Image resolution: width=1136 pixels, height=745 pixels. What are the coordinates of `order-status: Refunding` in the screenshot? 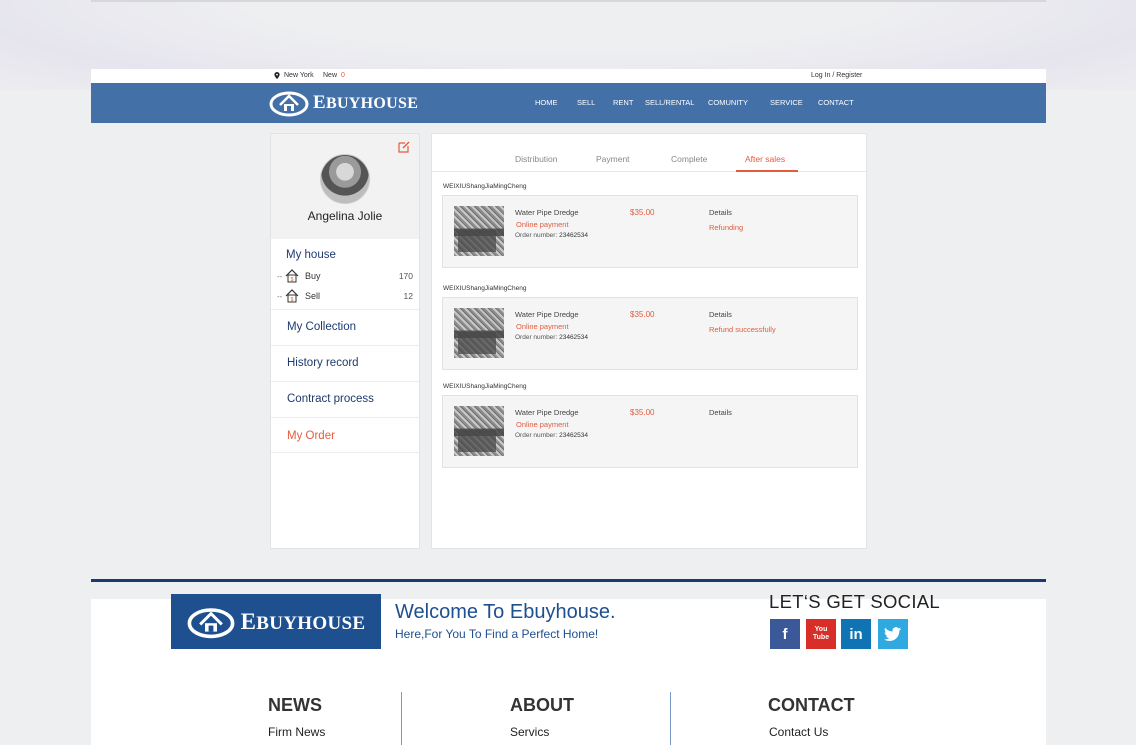 It's located at (726, 227).